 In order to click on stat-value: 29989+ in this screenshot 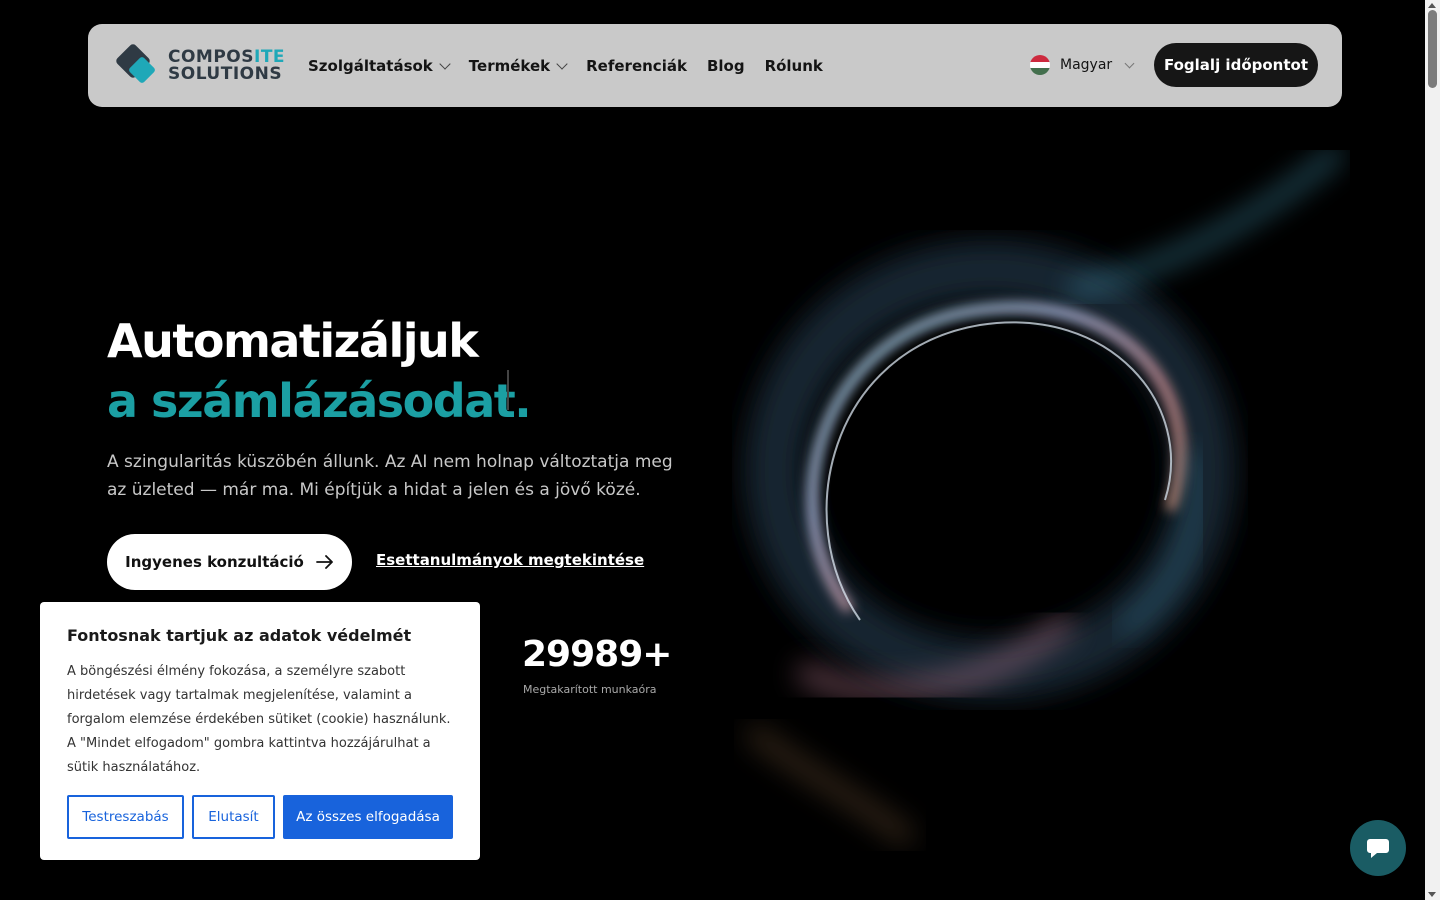, I will do `click(597, 654)`.